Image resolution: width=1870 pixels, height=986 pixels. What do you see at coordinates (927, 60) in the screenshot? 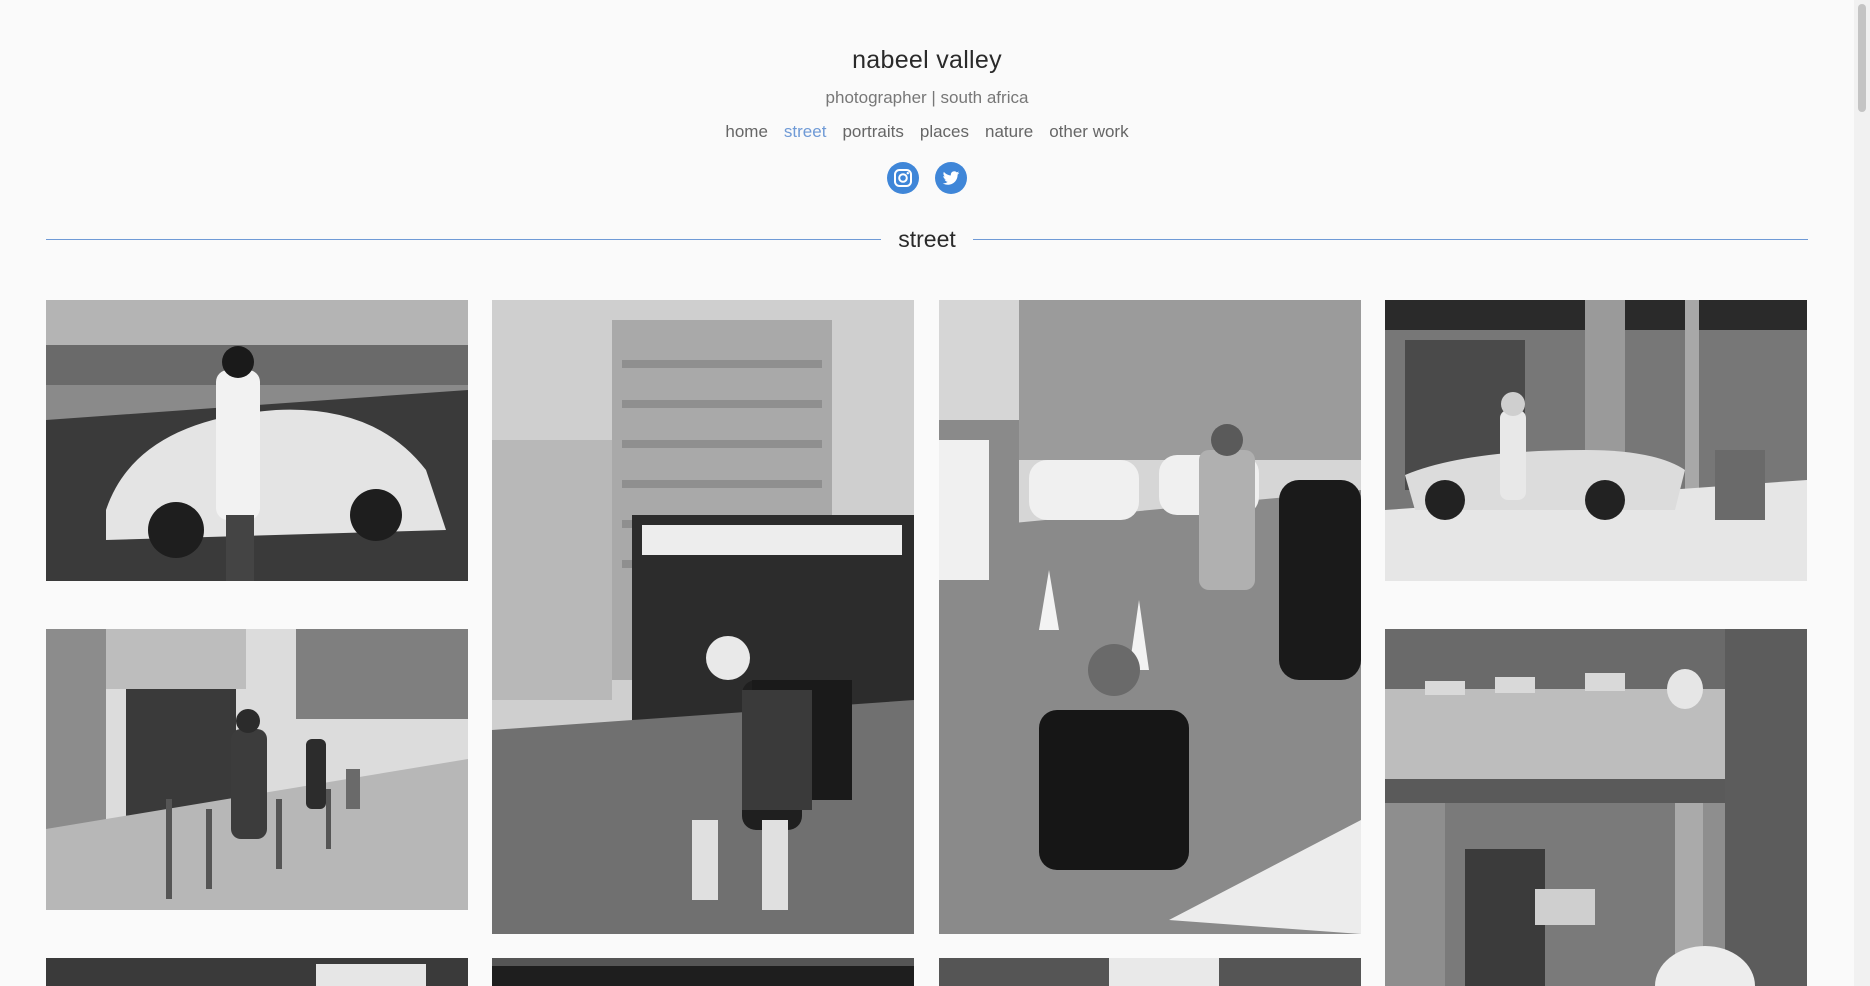
I see `site-title: nabeel valley` at bounding box center [927, 60].